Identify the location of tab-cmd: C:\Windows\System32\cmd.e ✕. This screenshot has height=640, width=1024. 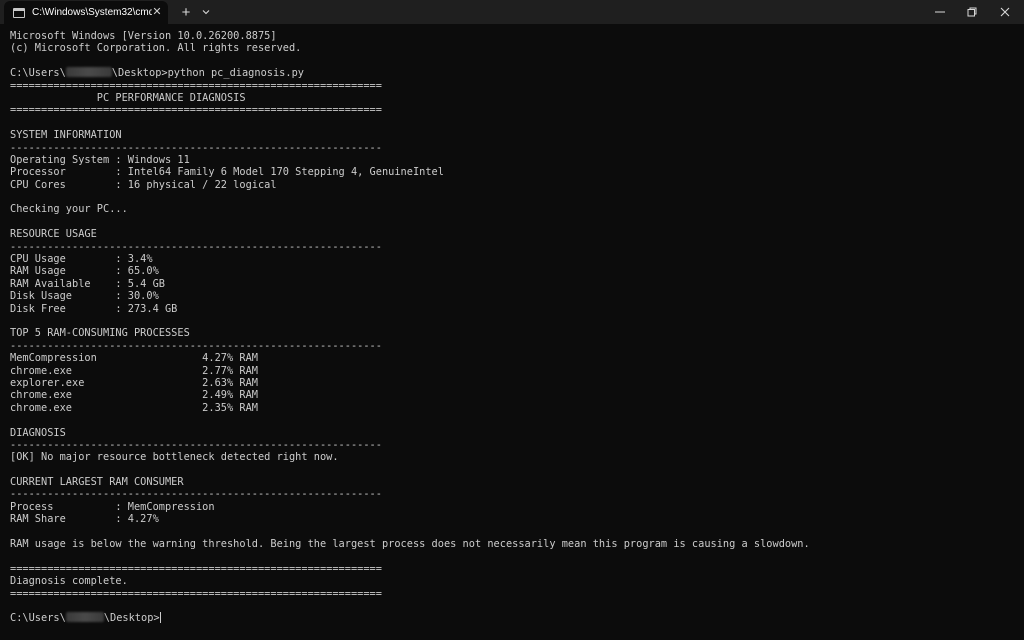
(86, 12).